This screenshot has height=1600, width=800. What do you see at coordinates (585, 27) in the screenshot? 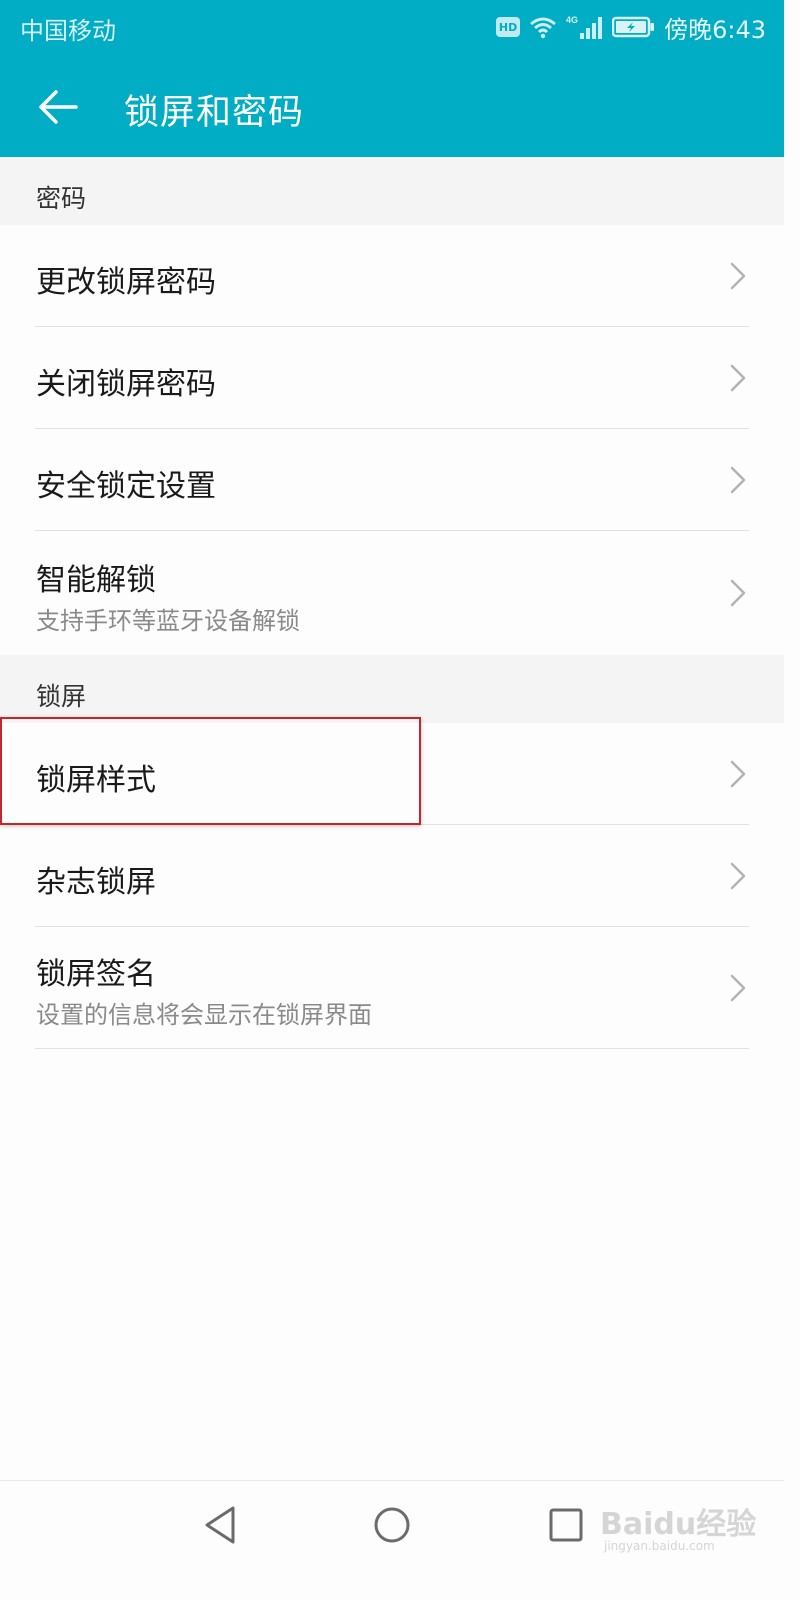
I see `signal-icon: 4G` at bounding box center [585, 27].